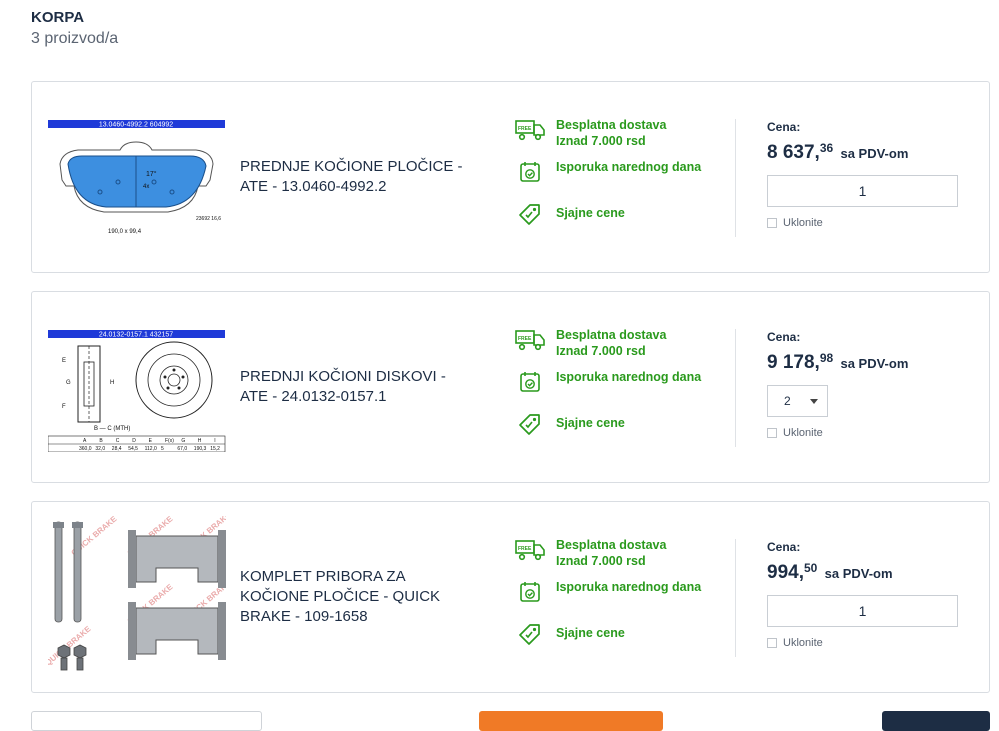  Describe the element at coordinates (838, 152) in the screenshot. I see `price: 8 637,36 sa PDV-om` at that location.